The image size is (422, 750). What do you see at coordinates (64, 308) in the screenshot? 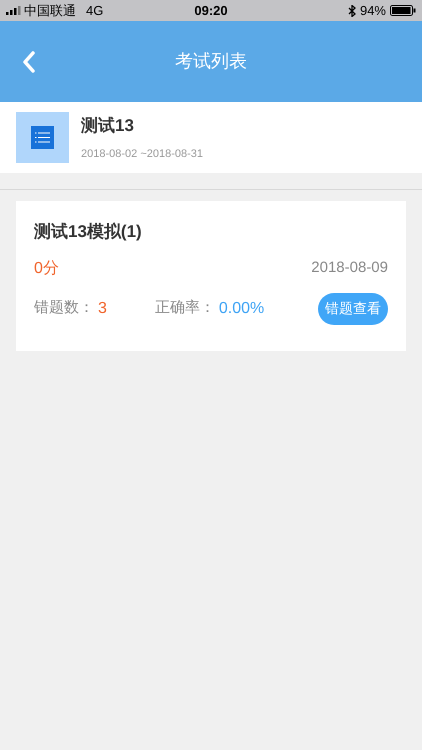
I see `wrong-count-label: 错题数：` at bounding box center [64, 308].